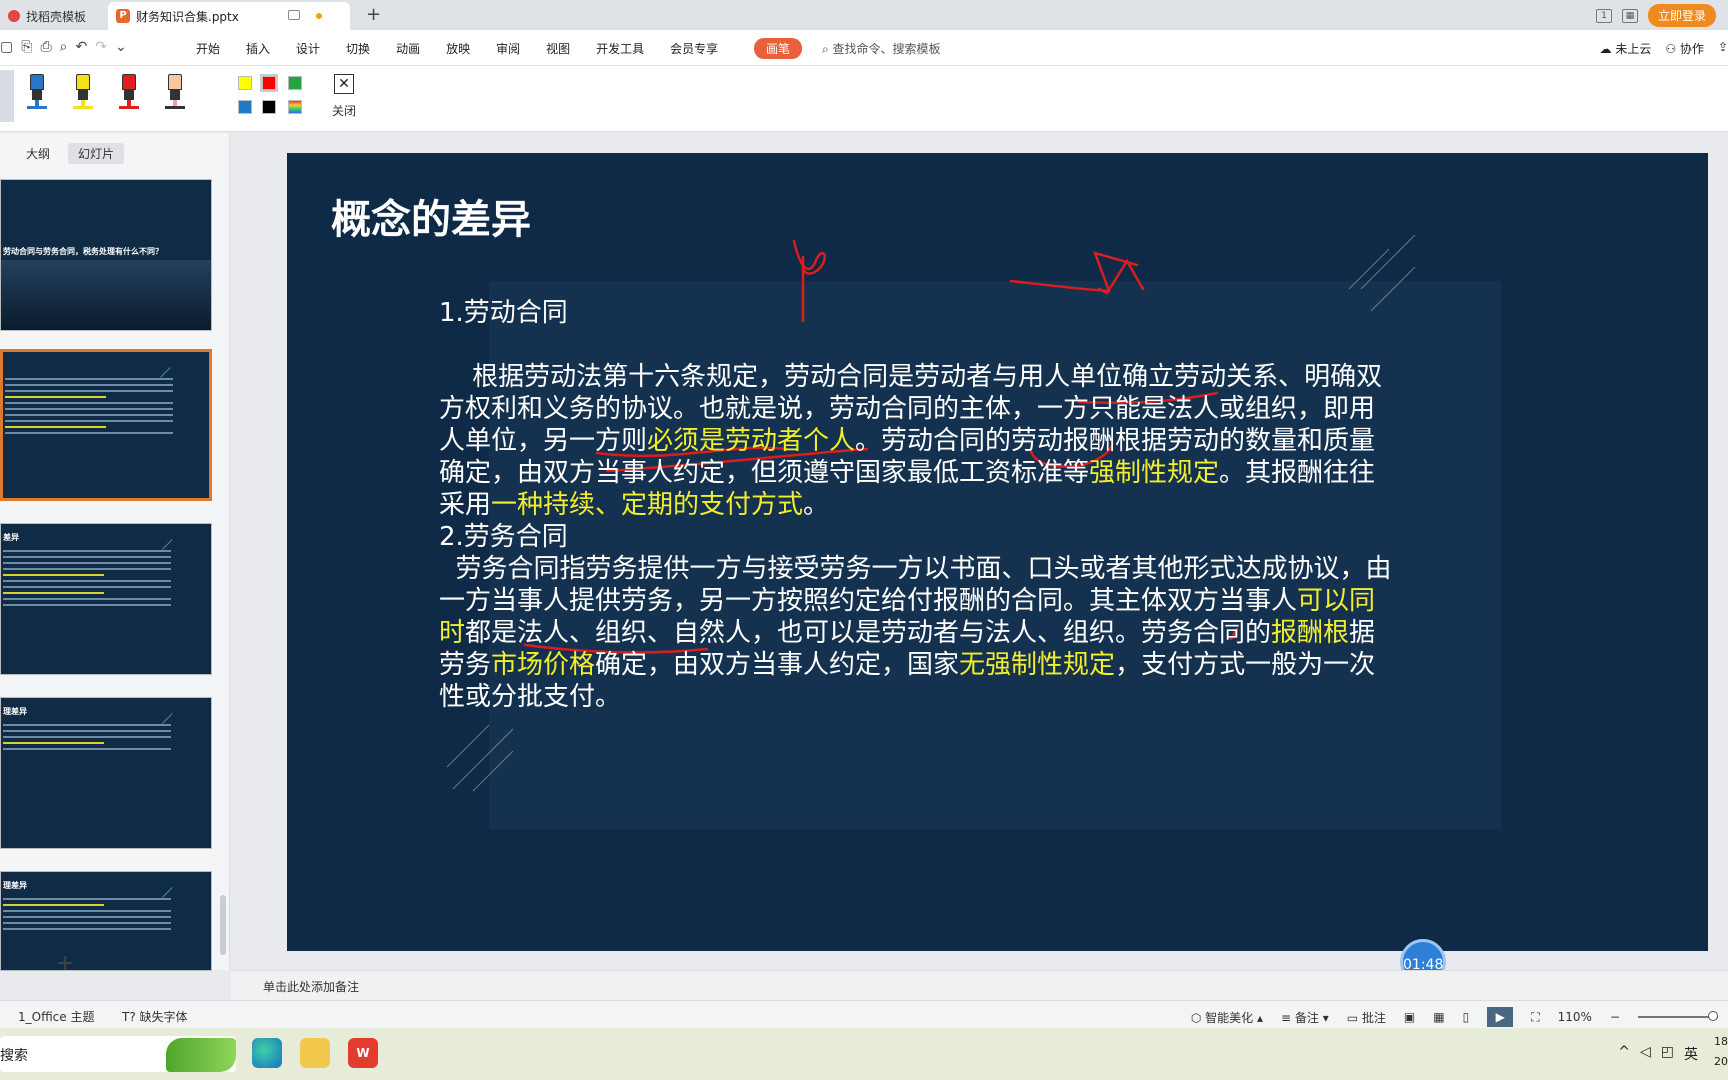  I want to click on color-blue-swatch, so click(245, 107).